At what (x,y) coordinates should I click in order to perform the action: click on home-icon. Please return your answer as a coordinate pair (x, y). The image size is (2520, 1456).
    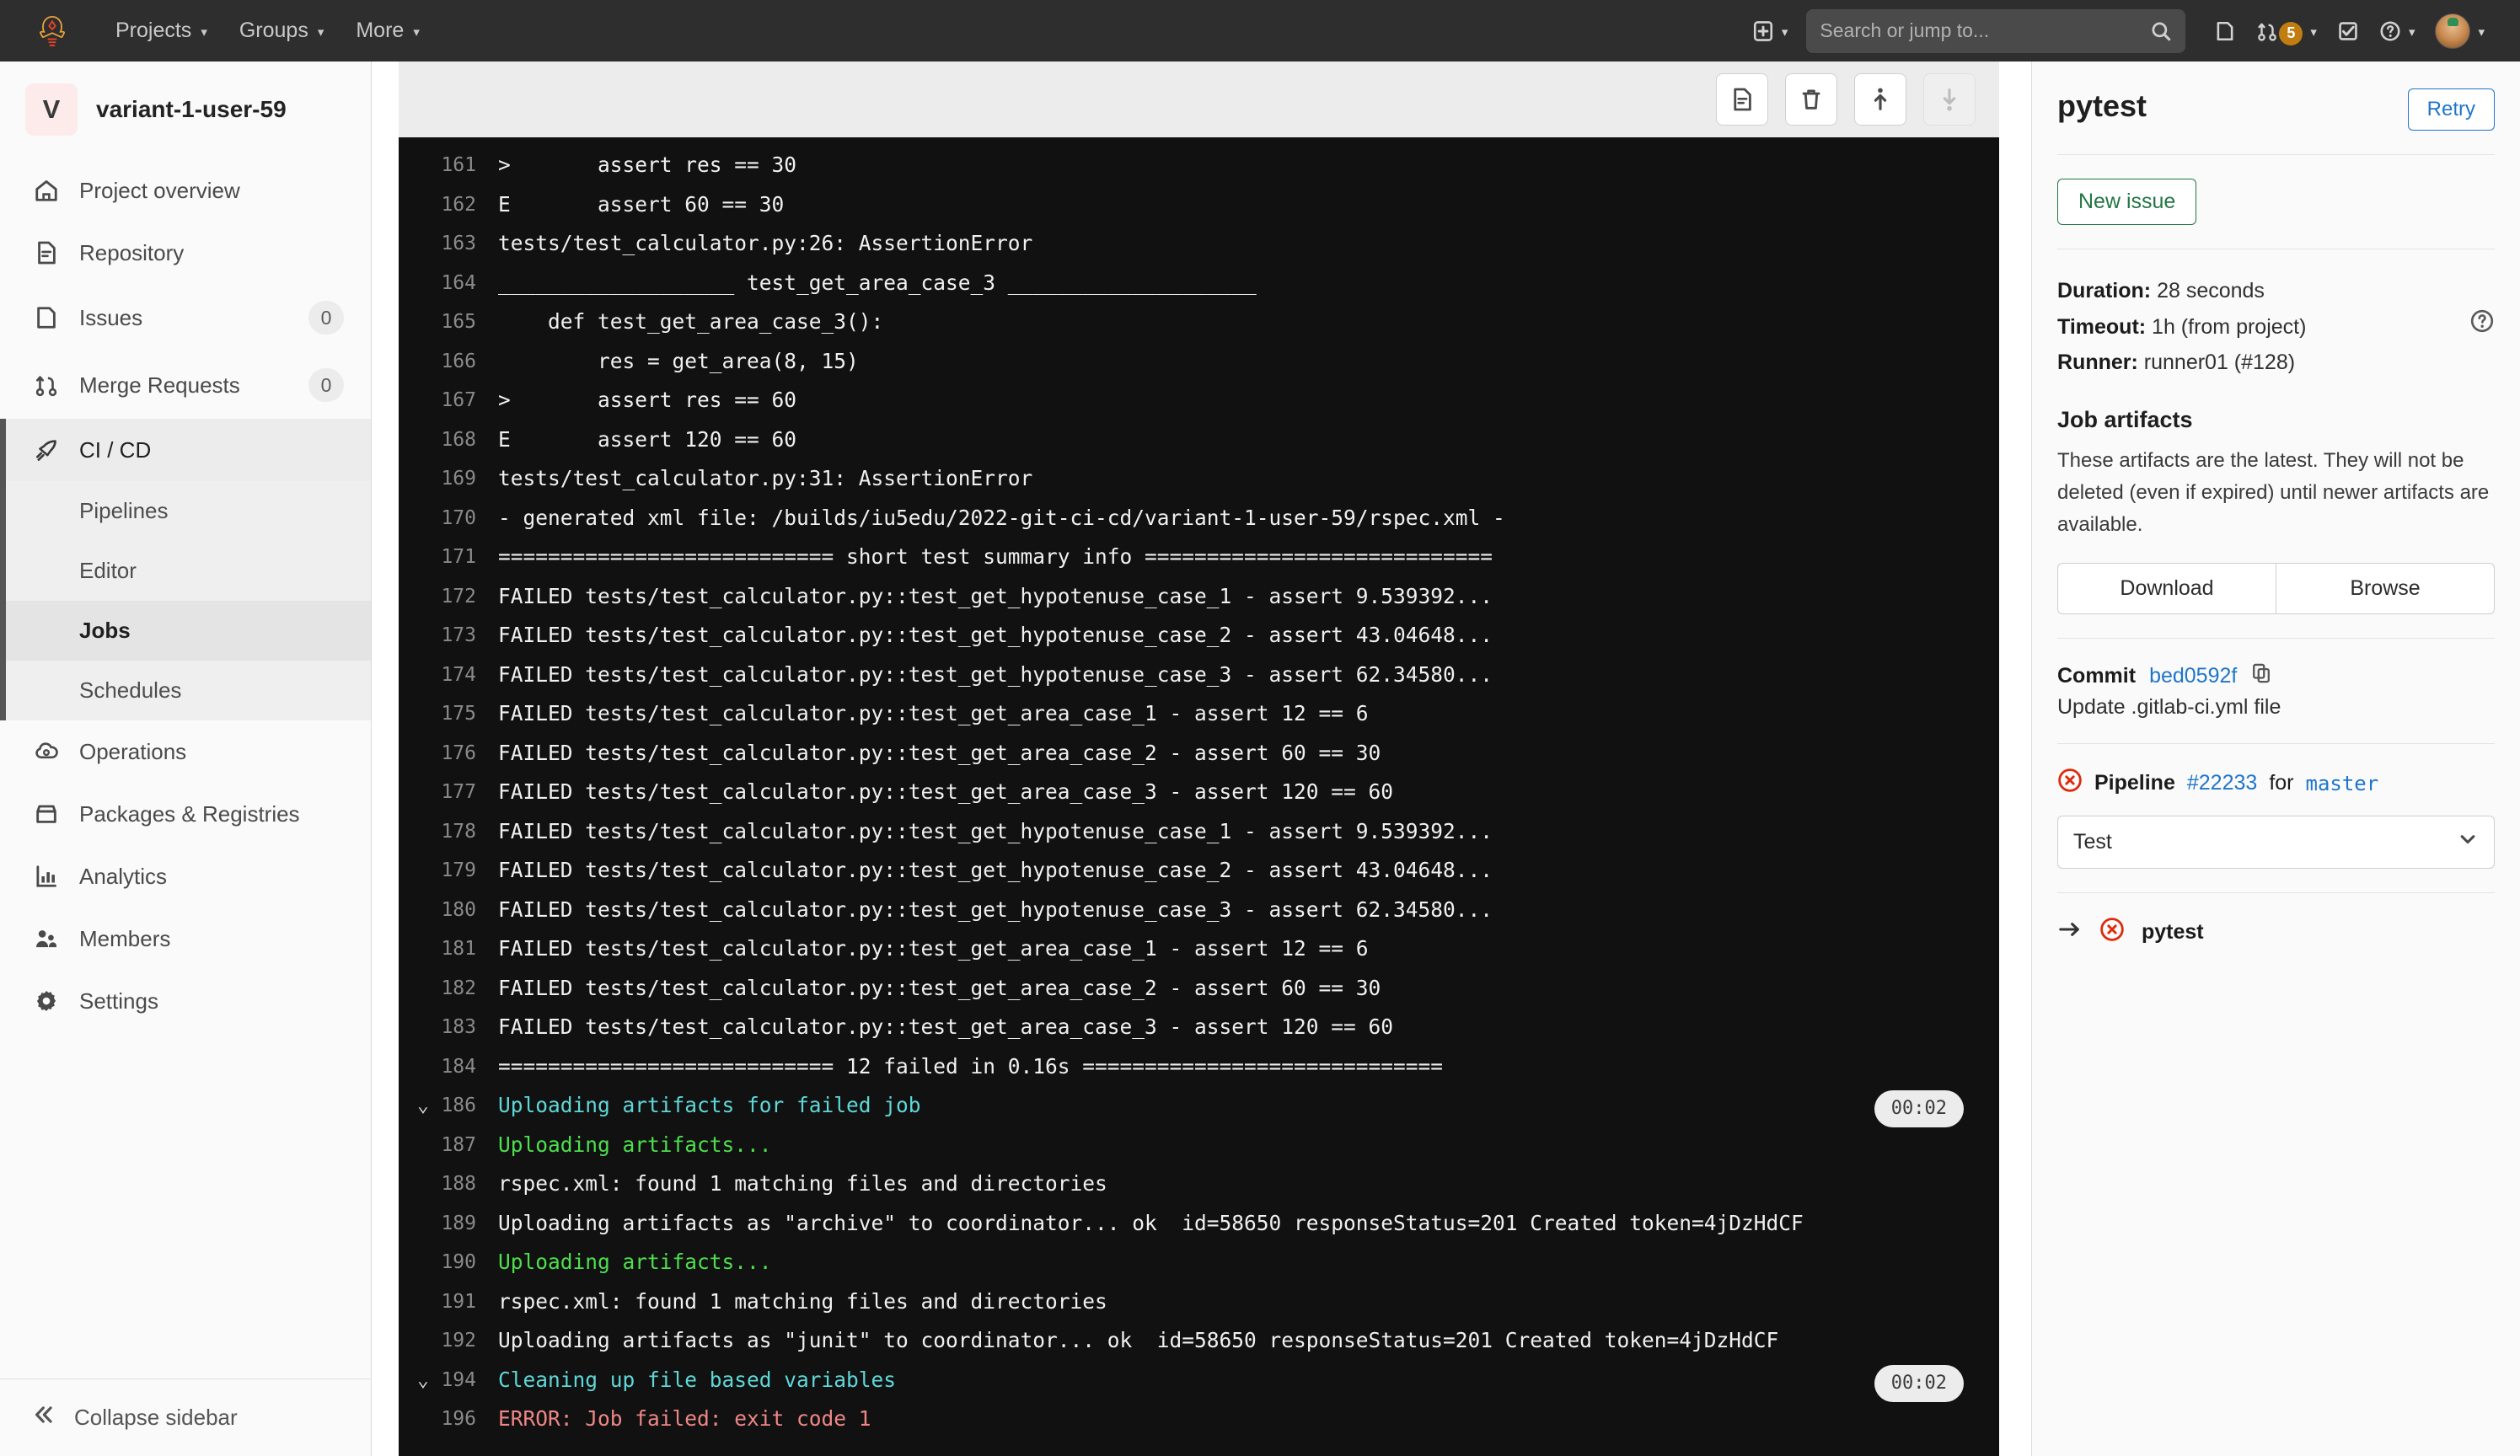
    Looking at the image, I should click on (46, 190).